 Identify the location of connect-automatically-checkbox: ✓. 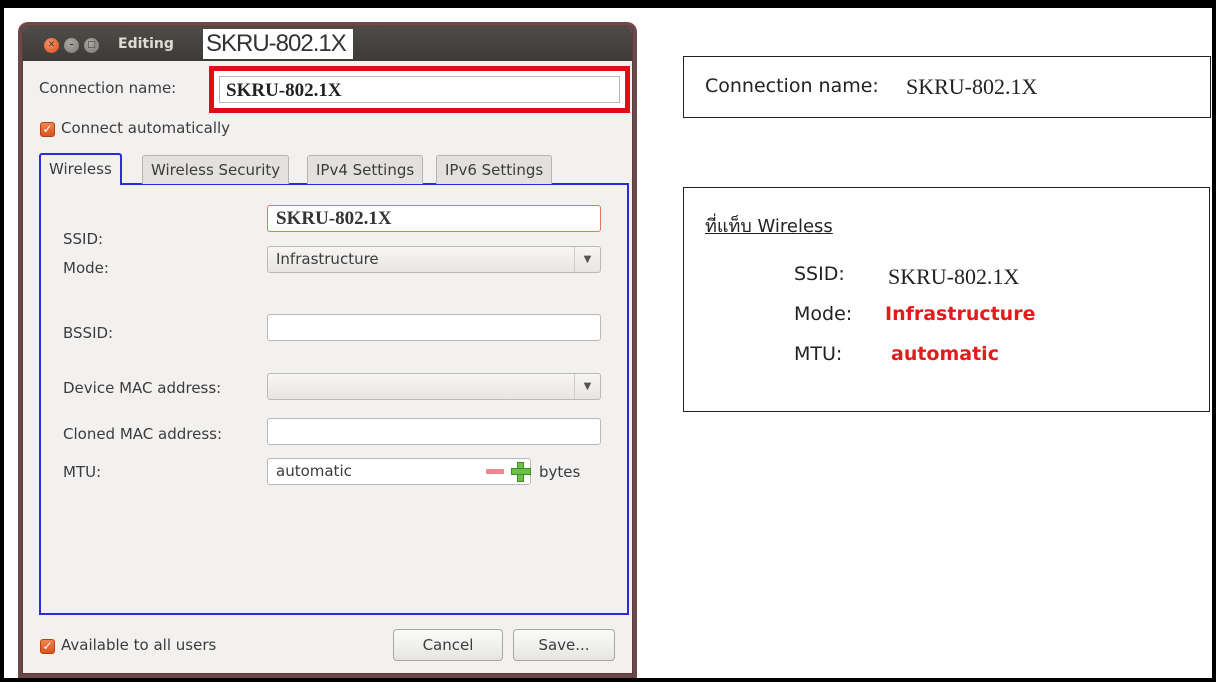
(47, 129).